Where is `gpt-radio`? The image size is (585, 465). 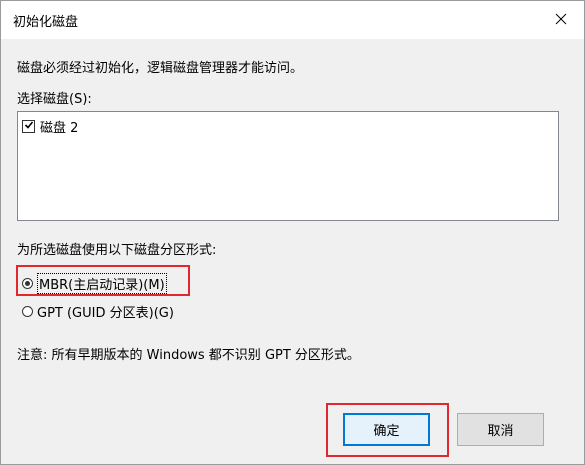 gpt-radio is located at coordinates (27, 311).